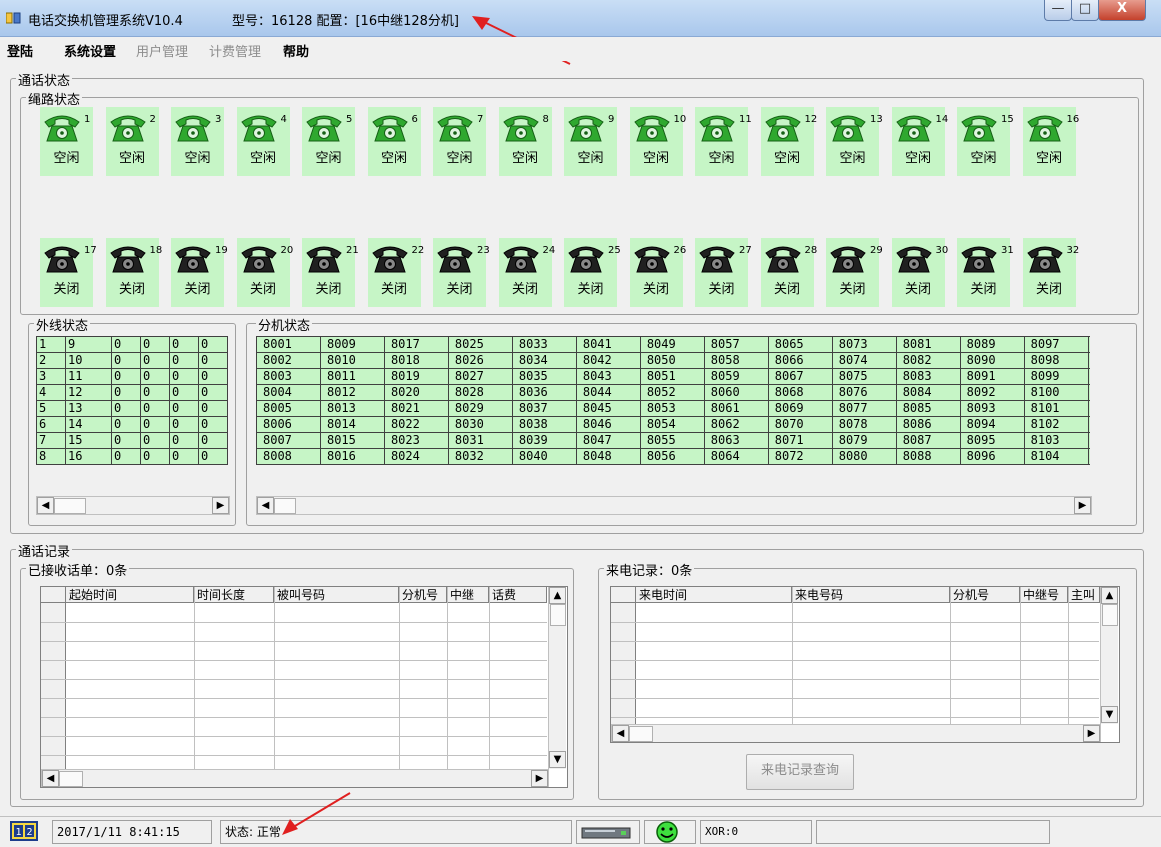 This screenshot has width=1161, height=847. I want to click on table-cell: 8003, so click(288, 376).